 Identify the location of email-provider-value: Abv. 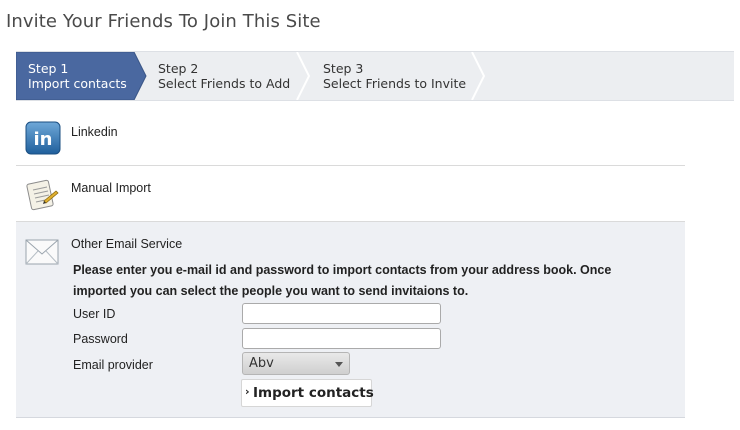
(261, 363).